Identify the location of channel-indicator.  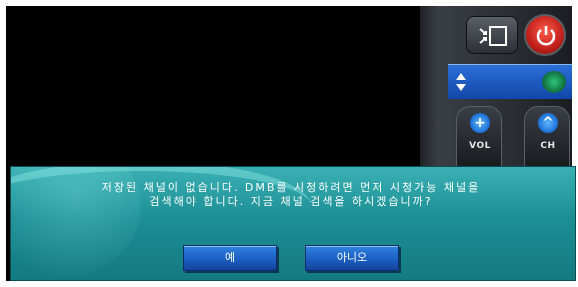
(554, 82).